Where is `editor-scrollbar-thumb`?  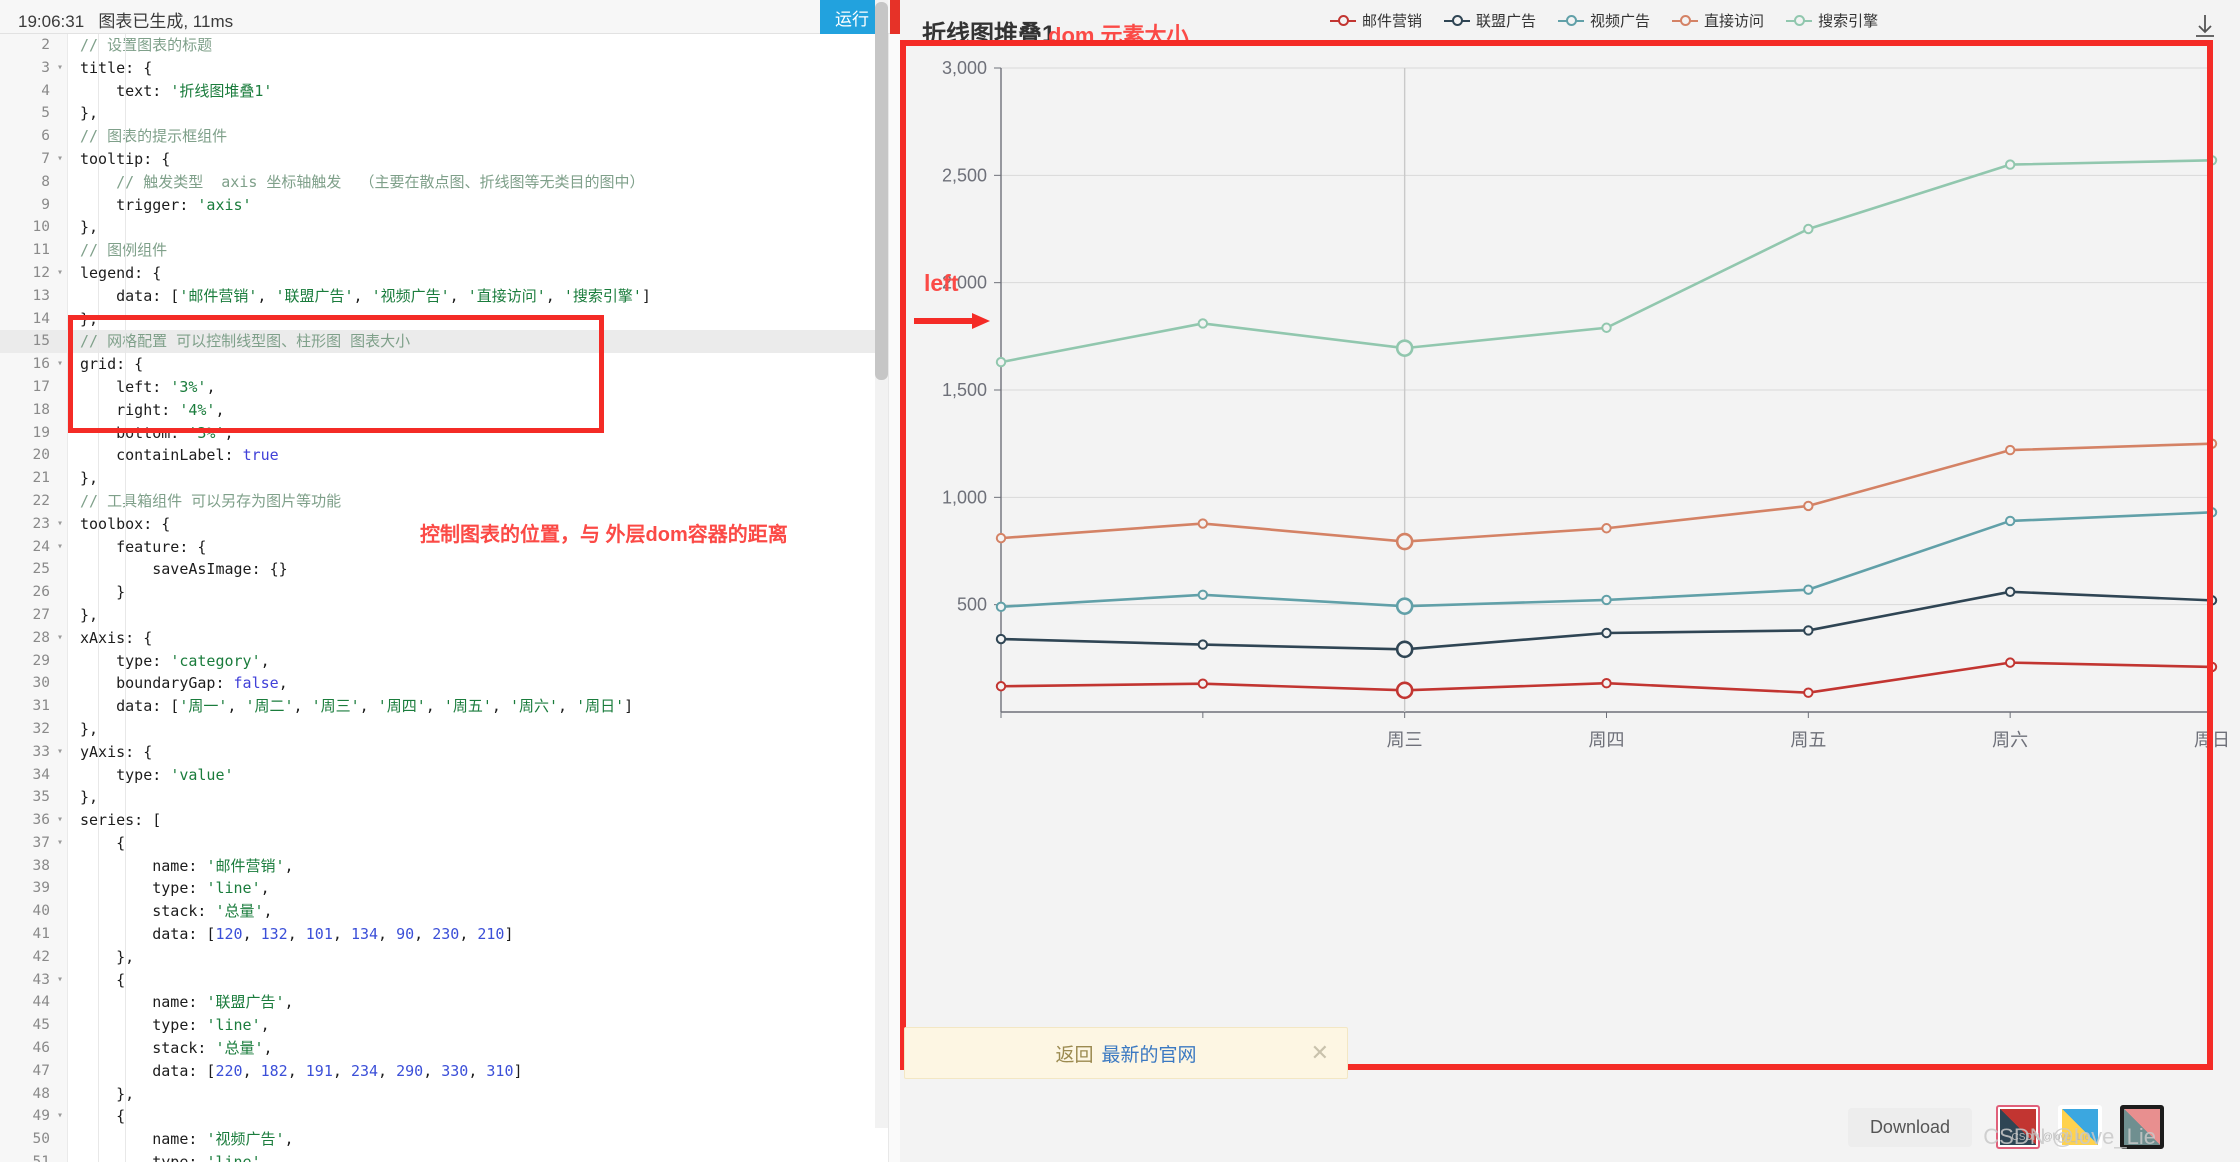 editor-scrollbar-thumb is located at coordinates (881, 191).